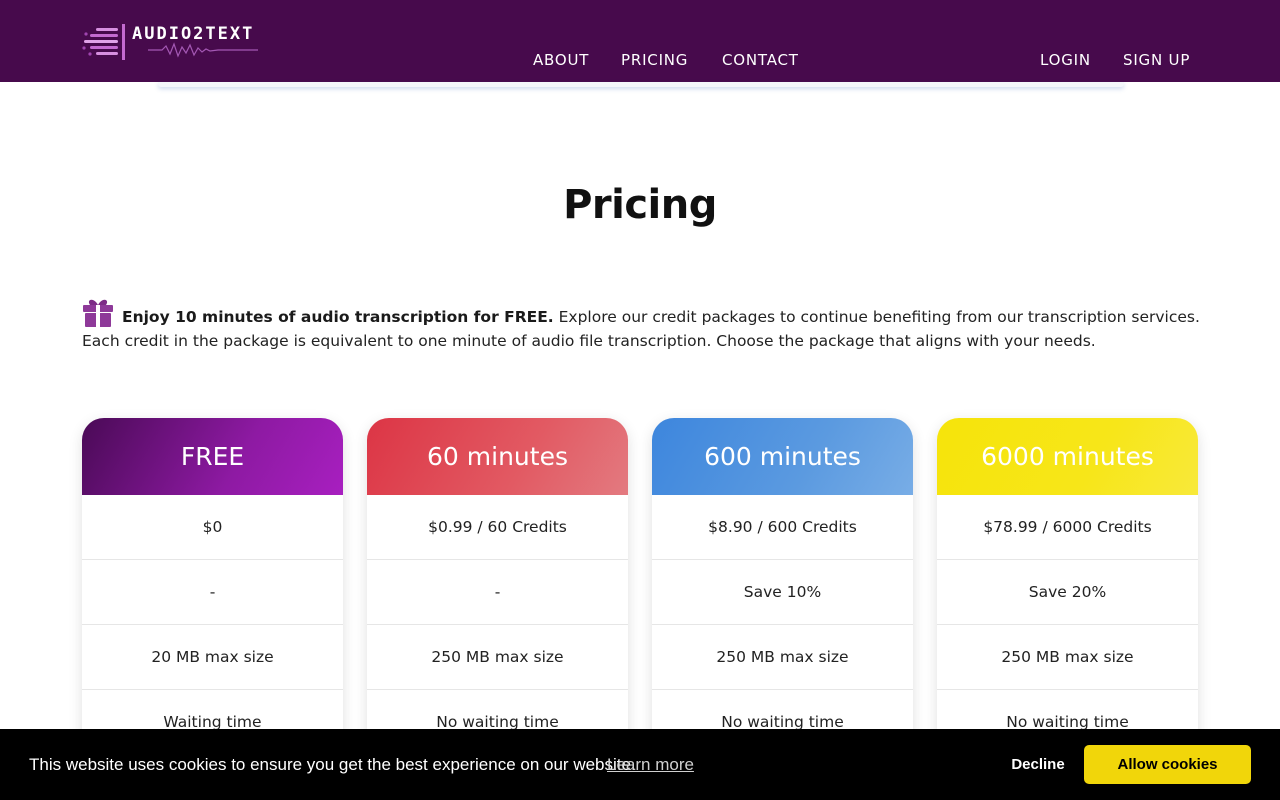 This screenshot has width=1280, height=800. I want to click on plan-price: $0, so click(212, 527).